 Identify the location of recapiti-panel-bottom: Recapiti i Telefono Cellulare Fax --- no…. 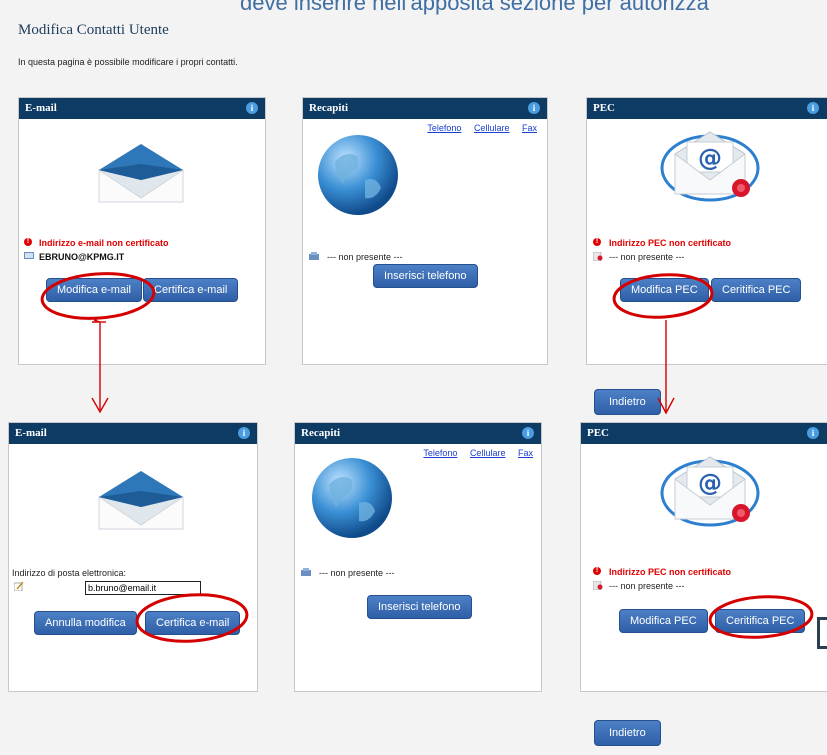
(418, 557).